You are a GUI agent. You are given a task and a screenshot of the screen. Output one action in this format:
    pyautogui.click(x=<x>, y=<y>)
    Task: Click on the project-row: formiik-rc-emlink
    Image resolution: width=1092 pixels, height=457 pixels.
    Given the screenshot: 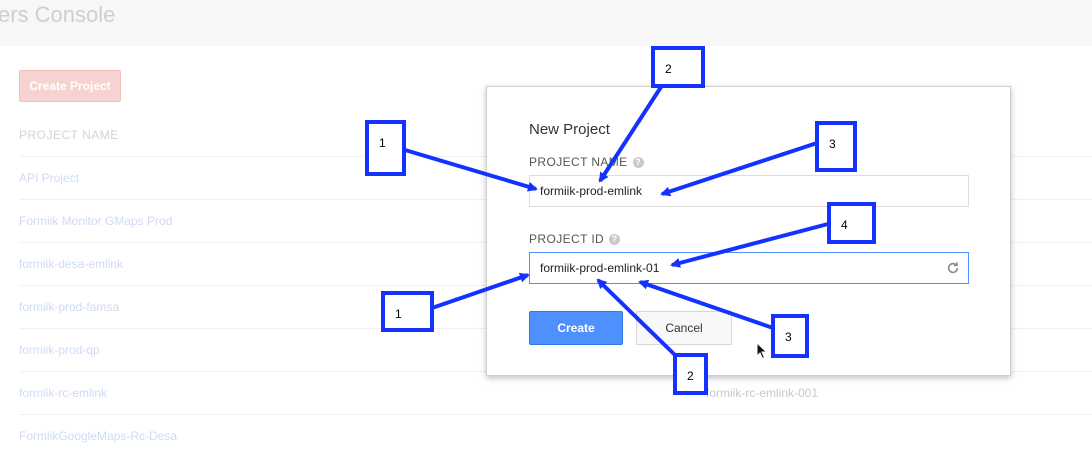 What is the action you would take?
    pyautogui.click(x=555, y=392)
    